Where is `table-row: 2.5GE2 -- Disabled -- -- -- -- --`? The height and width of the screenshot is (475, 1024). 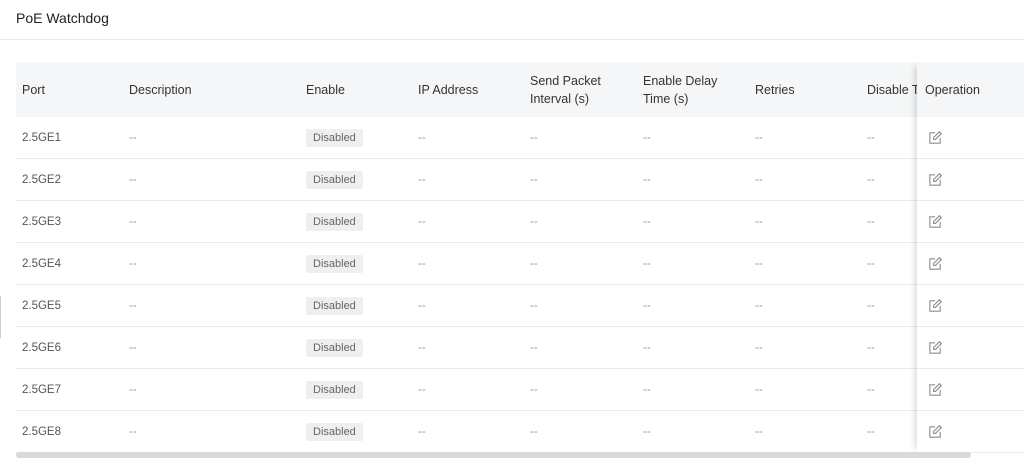
table-row: 2.5GE2 -- Disabled -- -- -- -- -- is located at coordinates (520, 180).